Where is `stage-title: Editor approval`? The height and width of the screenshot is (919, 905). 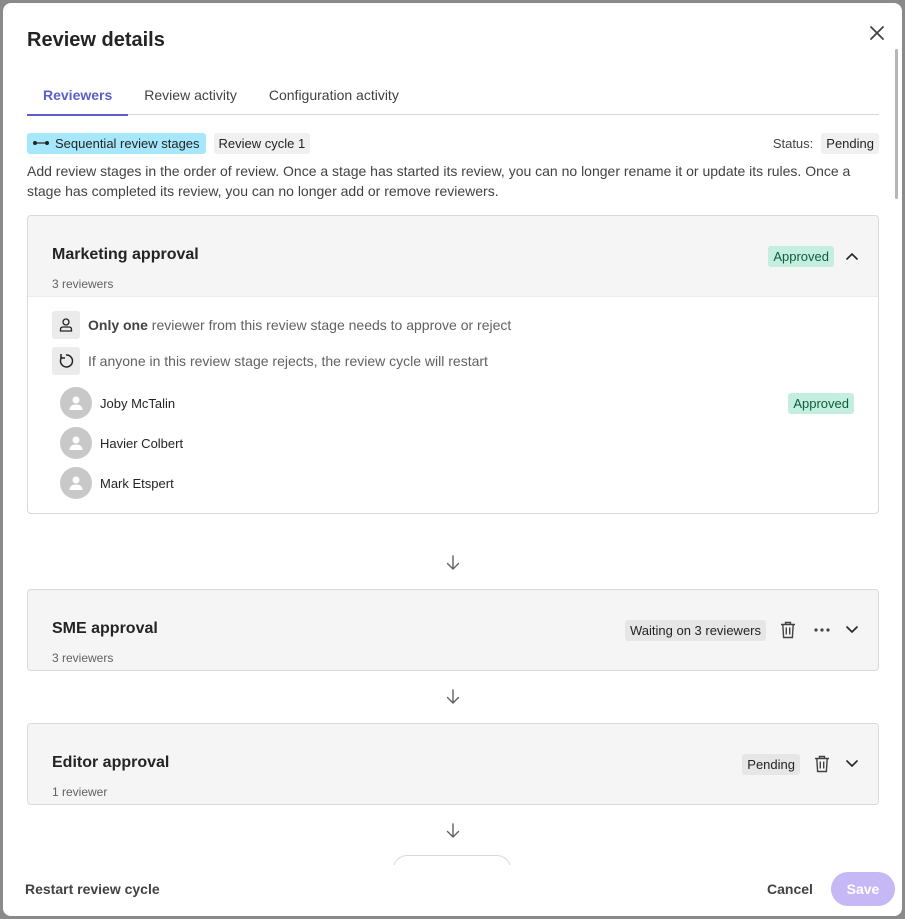 stage-title: Editor approval is located at coordinates (111, 762).